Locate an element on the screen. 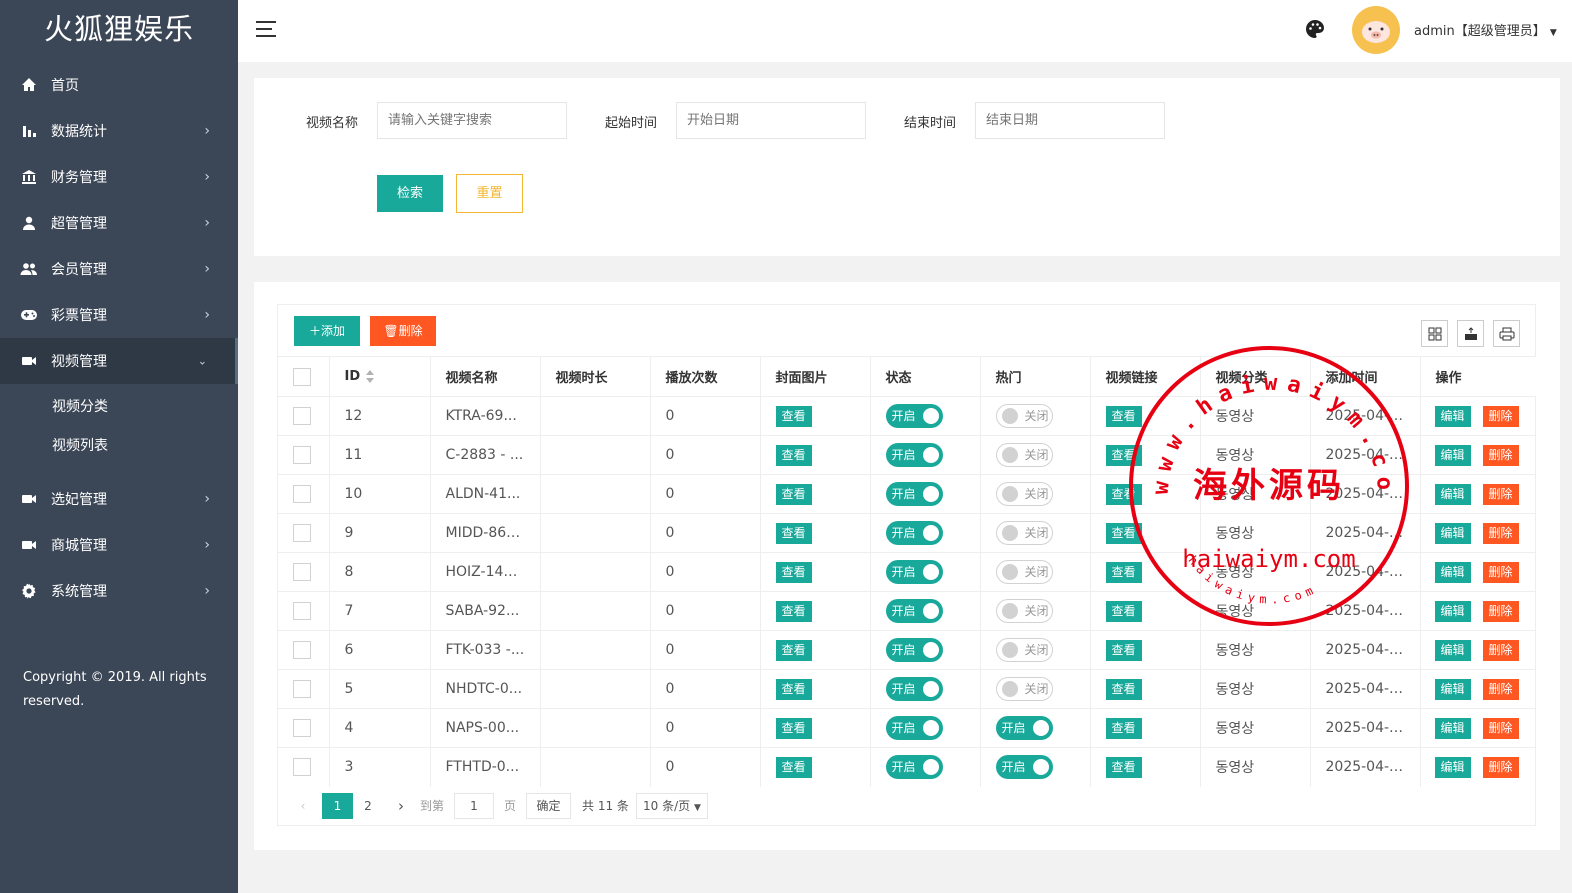 The width and height of the screenshot is (1572, 893). sidebar-item-0: 首页 is located at coordinates (119, 85).